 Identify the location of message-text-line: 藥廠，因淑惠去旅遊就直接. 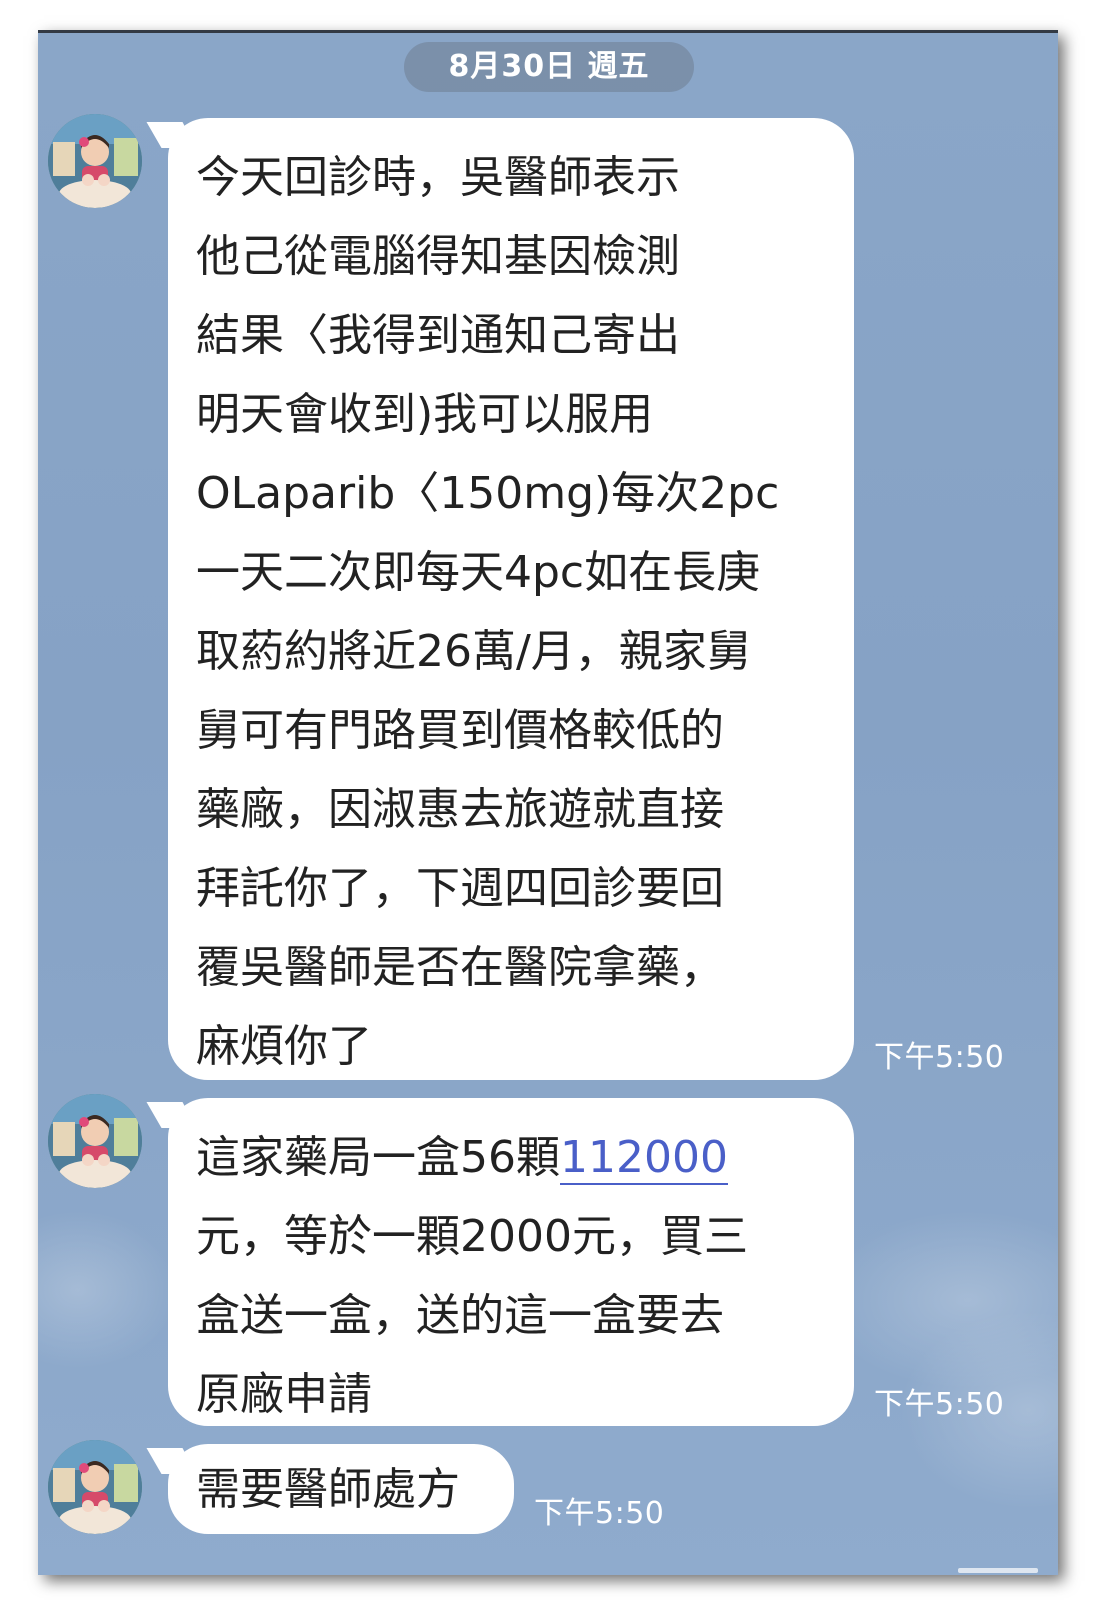
(460, 809).